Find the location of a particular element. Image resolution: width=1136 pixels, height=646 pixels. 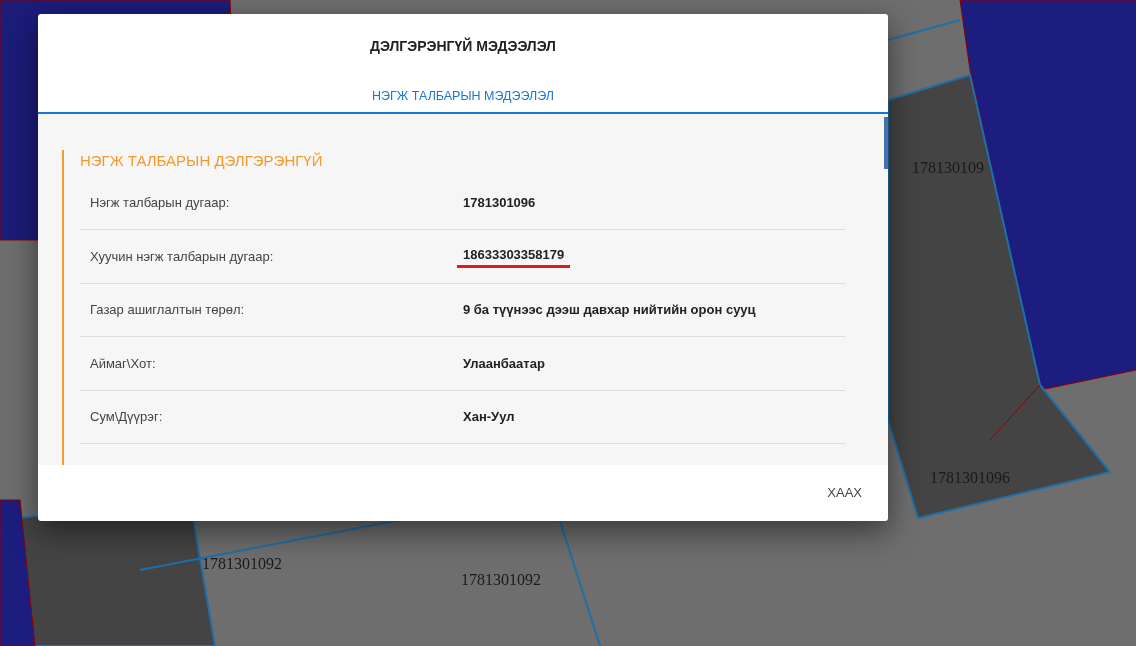

field-value: 1781301096 is located at coordinates (499, 203).